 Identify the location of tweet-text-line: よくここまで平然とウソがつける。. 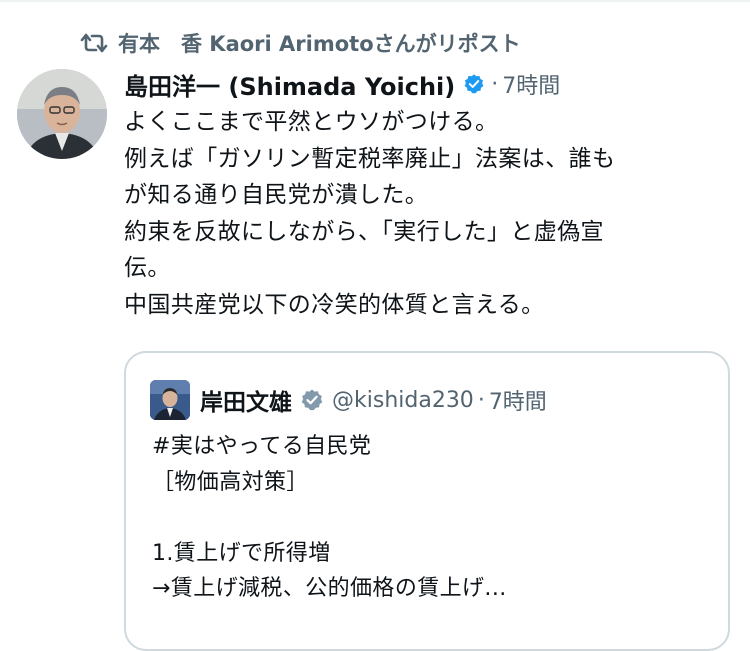
(311, 122).